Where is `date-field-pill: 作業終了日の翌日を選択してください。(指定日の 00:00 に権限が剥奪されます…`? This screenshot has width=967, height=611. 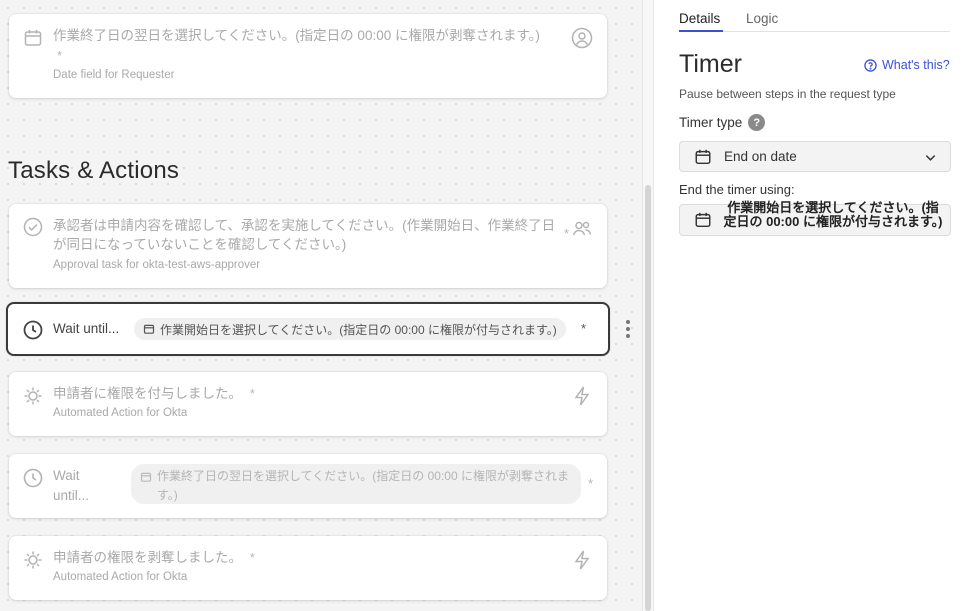 date-field-pill: 作業終了日の翌日を選択してください。(指定日の 00:00 に権限が剥奪されます… is located at coordinates (356, 484).